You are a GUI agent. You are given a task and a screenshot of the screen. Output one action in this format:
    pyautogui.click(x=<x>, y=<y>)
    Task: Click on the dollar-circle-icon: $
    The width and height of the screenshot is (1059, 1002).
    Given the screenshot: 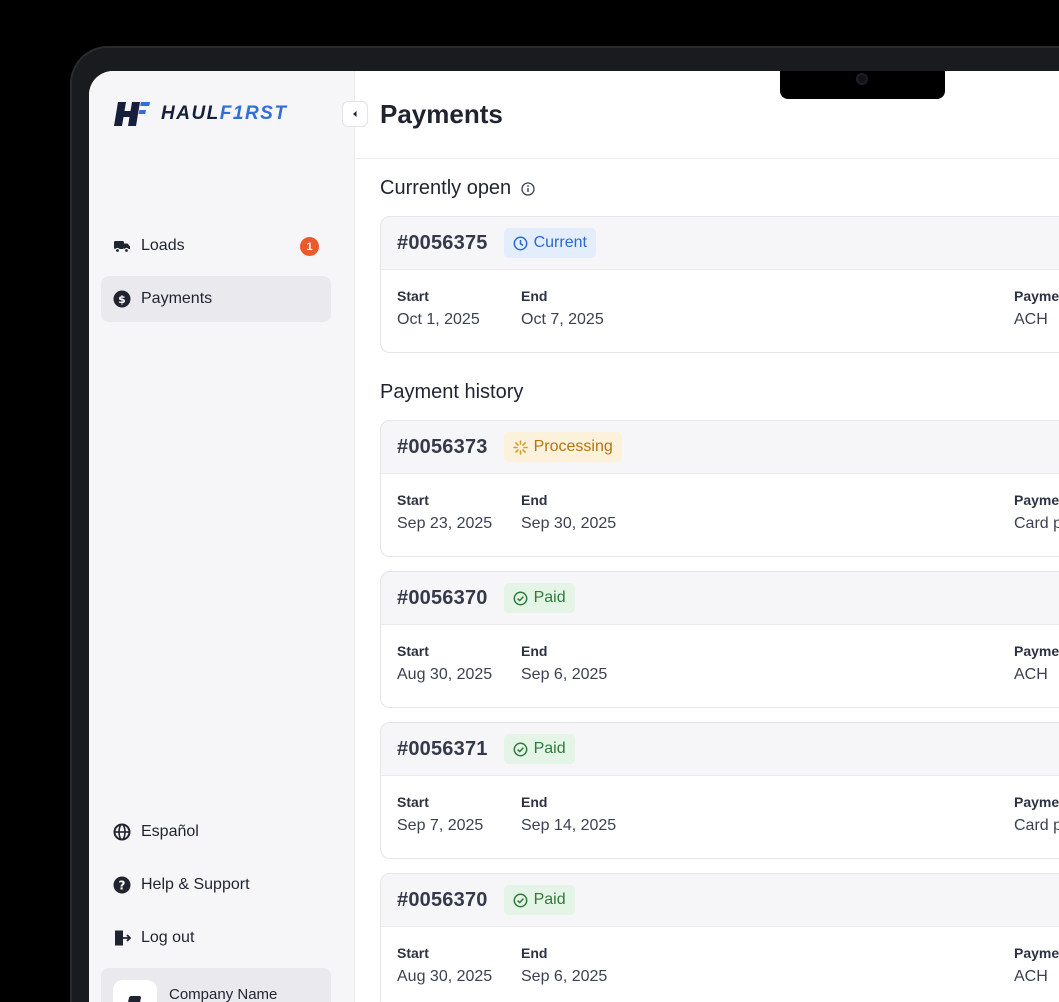 What is the action you would take?
    pyautogui.click(x=122, y=299)
    